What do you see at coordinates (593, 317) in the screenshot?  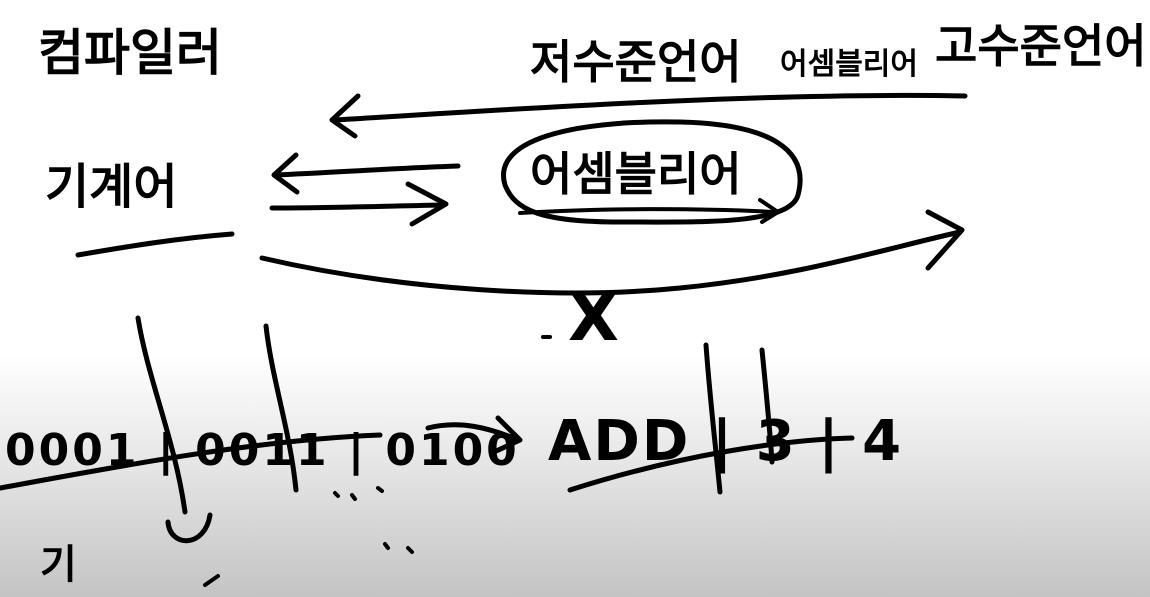 I see `not-possible-mark: X` at bounding box center [593, 317].